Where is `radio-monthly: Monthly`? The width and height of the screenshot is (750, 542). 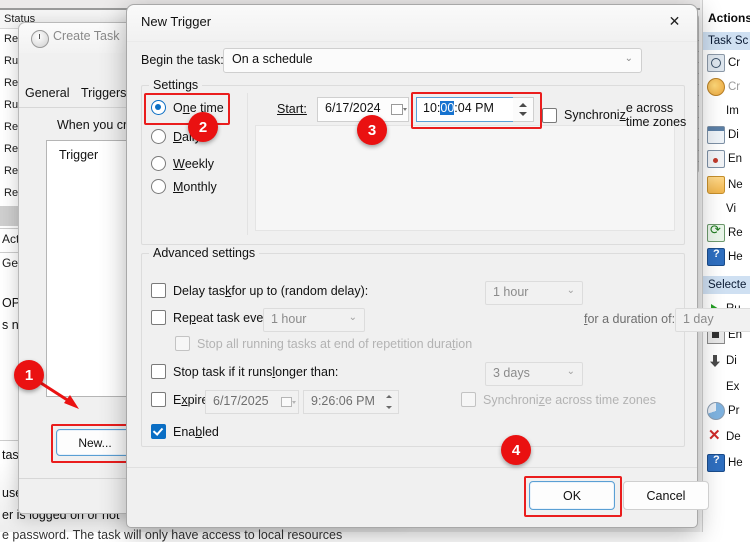
radio-monthly: Monthly is located at coordinates (184, 186).